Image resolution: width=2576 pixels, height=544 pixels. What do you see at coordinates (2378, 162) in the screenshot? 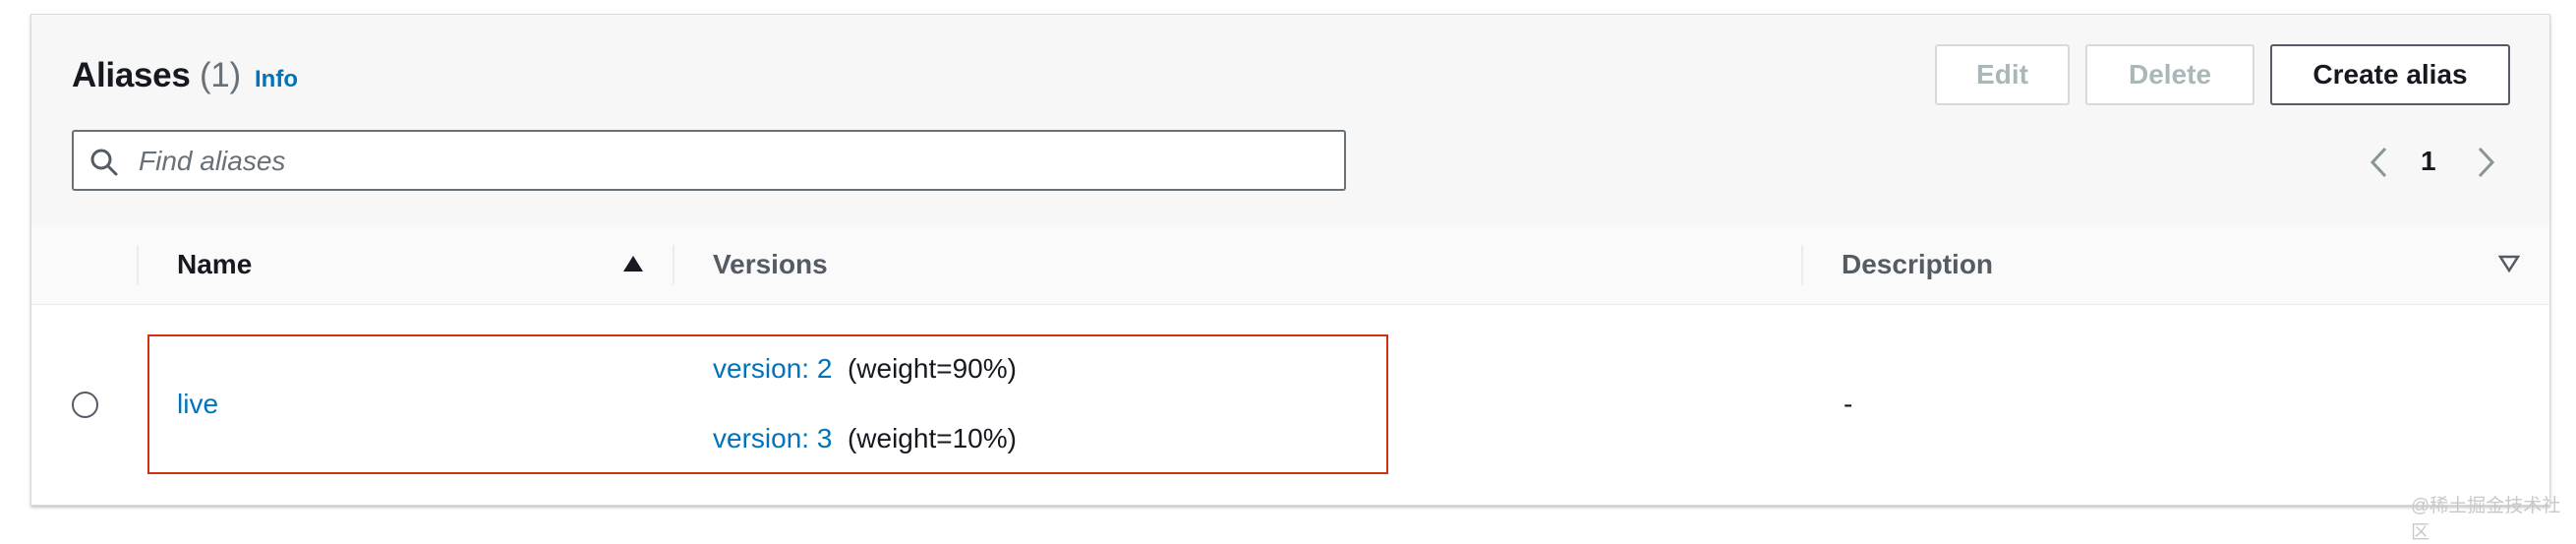
I see `chevron-left-icon` at bounding box center [2378, 162].